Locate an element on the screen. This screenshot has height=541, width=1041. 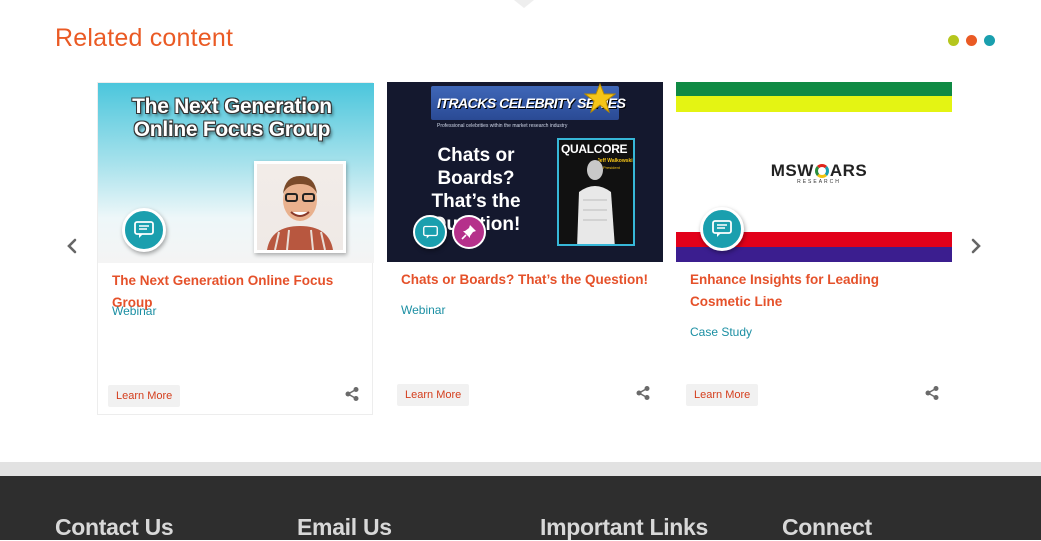
footer-heading-connect: Connect is located at coordinates (827, 527).